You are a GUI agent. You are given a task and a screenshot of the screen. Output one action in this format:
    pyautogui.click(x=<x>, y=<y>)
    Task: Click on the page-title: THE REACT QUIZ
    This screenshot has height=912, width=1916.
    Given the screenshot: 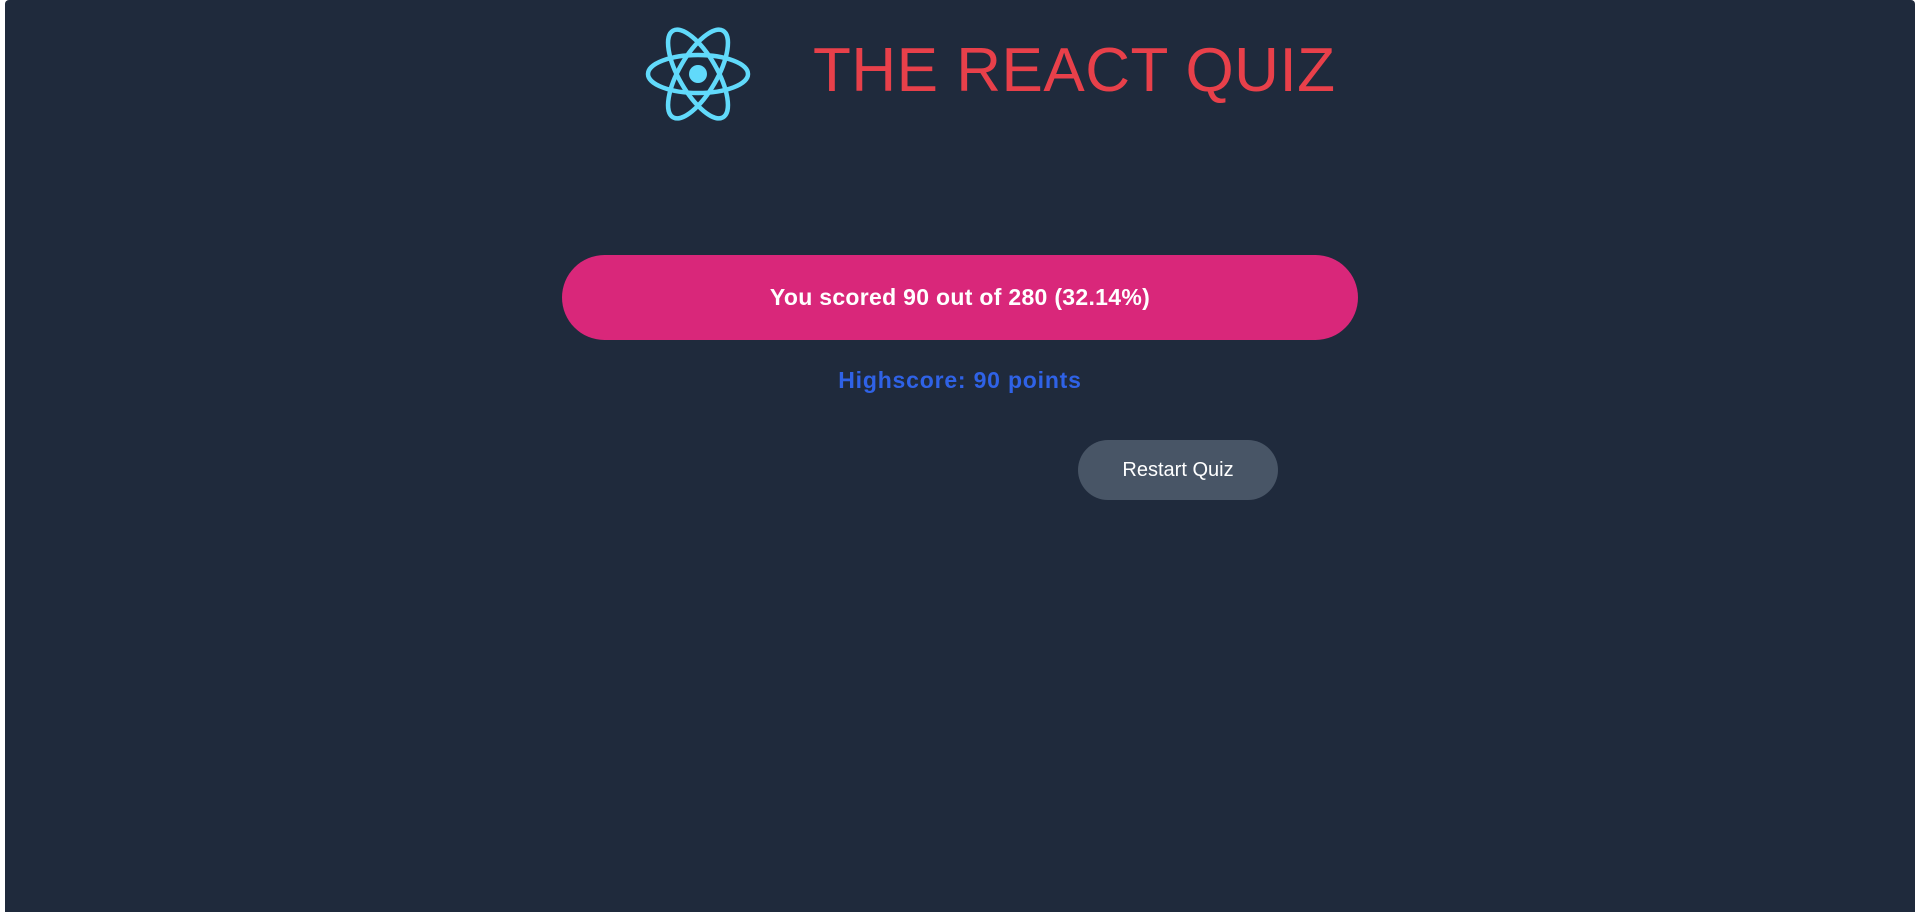 What is the action you would take?
    pyautogui.click(x=1074, y=70)
    